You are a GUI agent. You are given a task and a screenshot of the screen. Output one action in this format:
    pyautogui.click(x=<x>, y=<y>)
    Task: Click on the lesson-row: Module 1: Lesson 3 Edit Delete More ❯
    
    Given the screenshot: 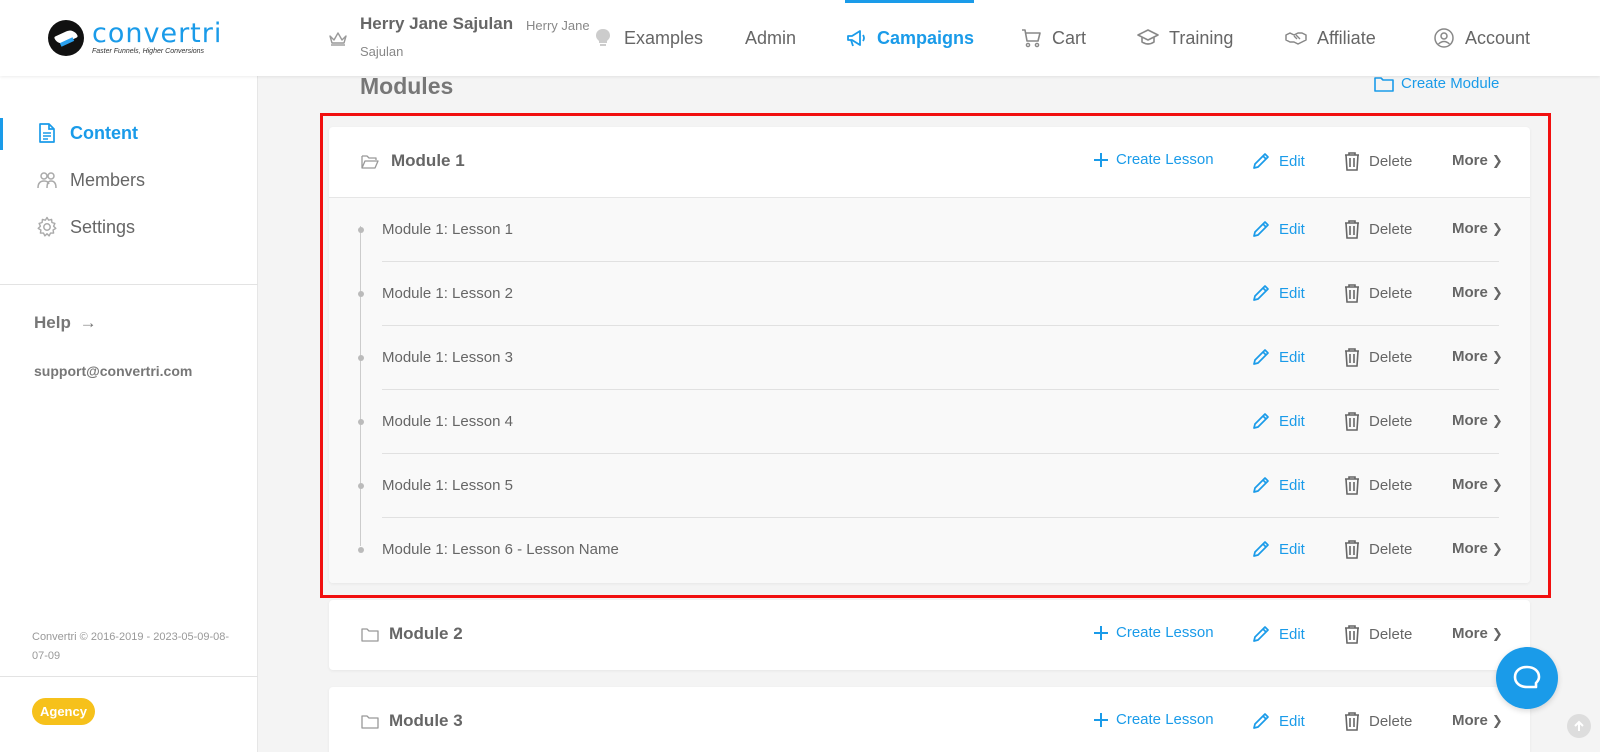 What is the action you would take?
    pyautogui.click(x=929, y=358)
    